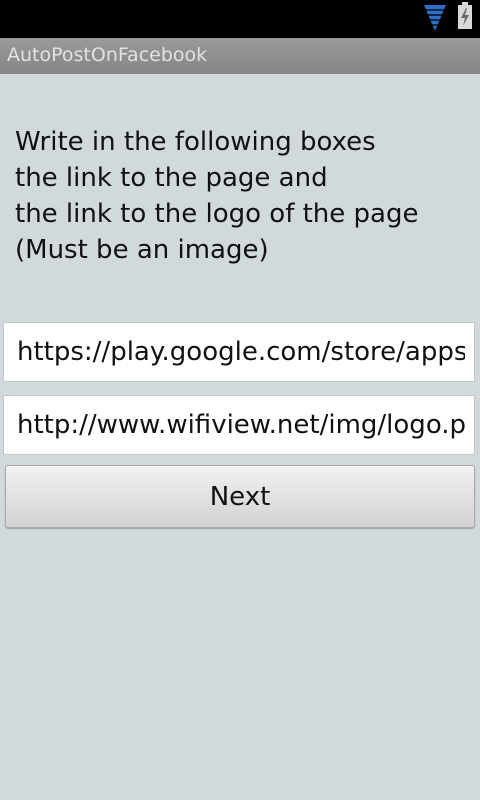  I want to click on instruction-line: Write in the following boxes, so click(195, 142).